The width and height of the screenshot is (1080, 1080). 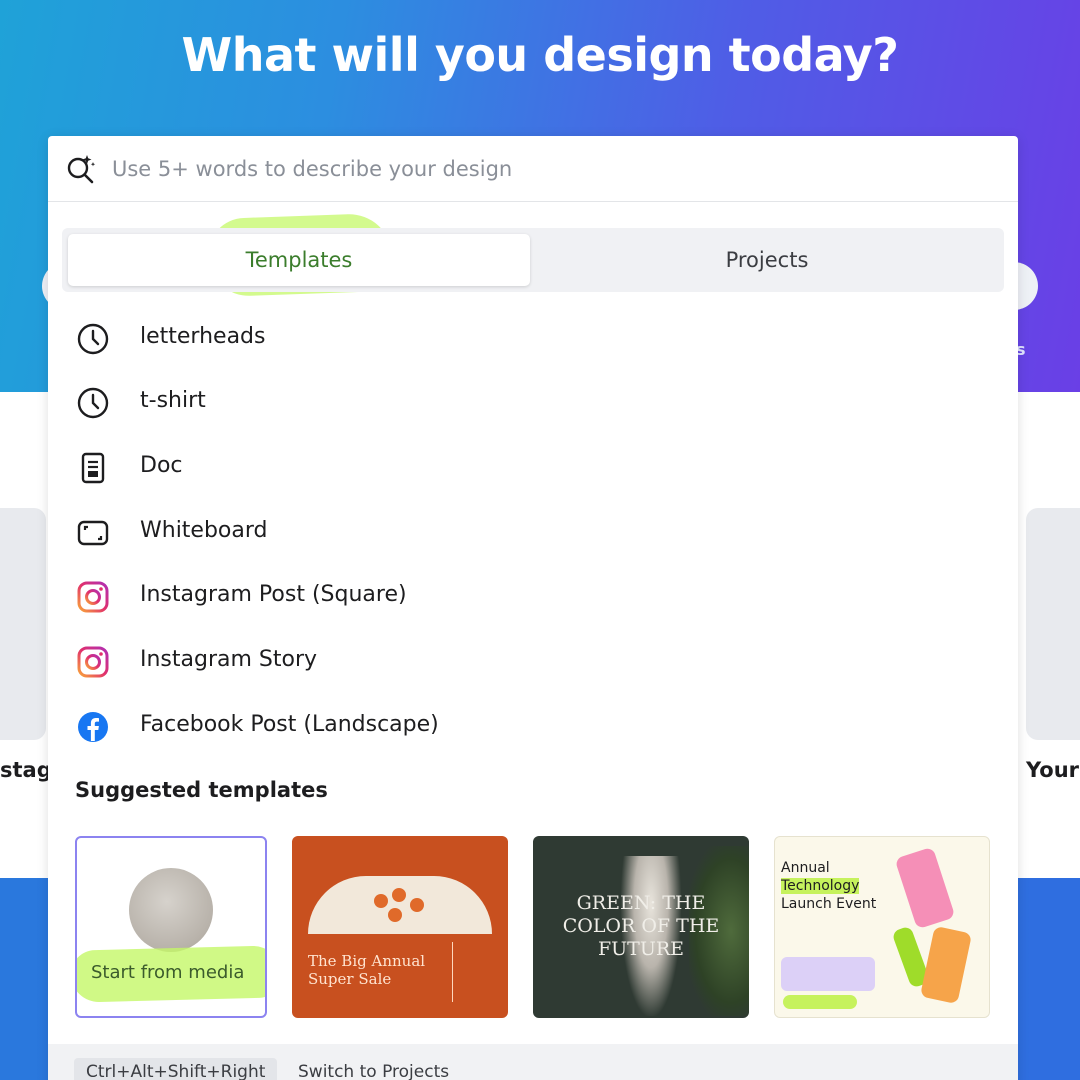 I want to click on list-item-label: Instagram Post (Square), so click(x=273, y=594).